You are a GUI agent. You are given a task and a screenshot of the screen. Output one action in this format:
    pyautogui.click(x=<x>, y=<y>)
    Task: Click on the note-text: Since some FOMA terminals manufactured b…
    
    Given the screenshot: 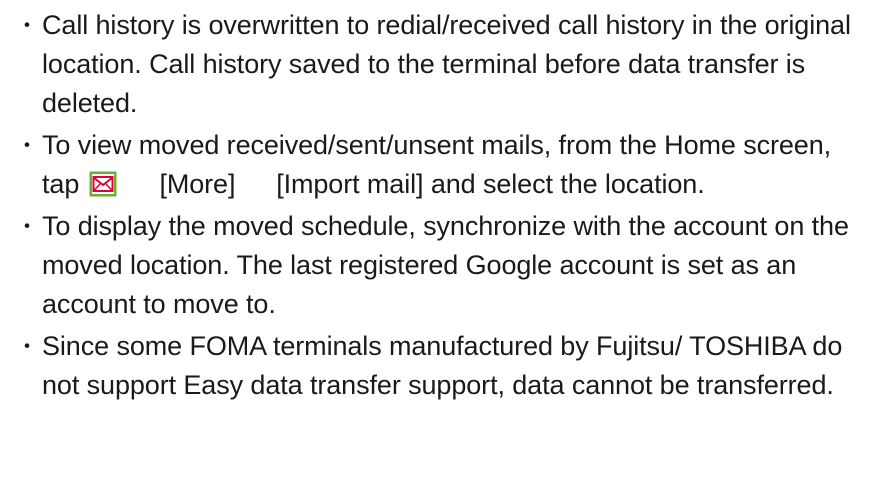 What is the action you would take?
    pyautogui.click(x=442, y=365)
    